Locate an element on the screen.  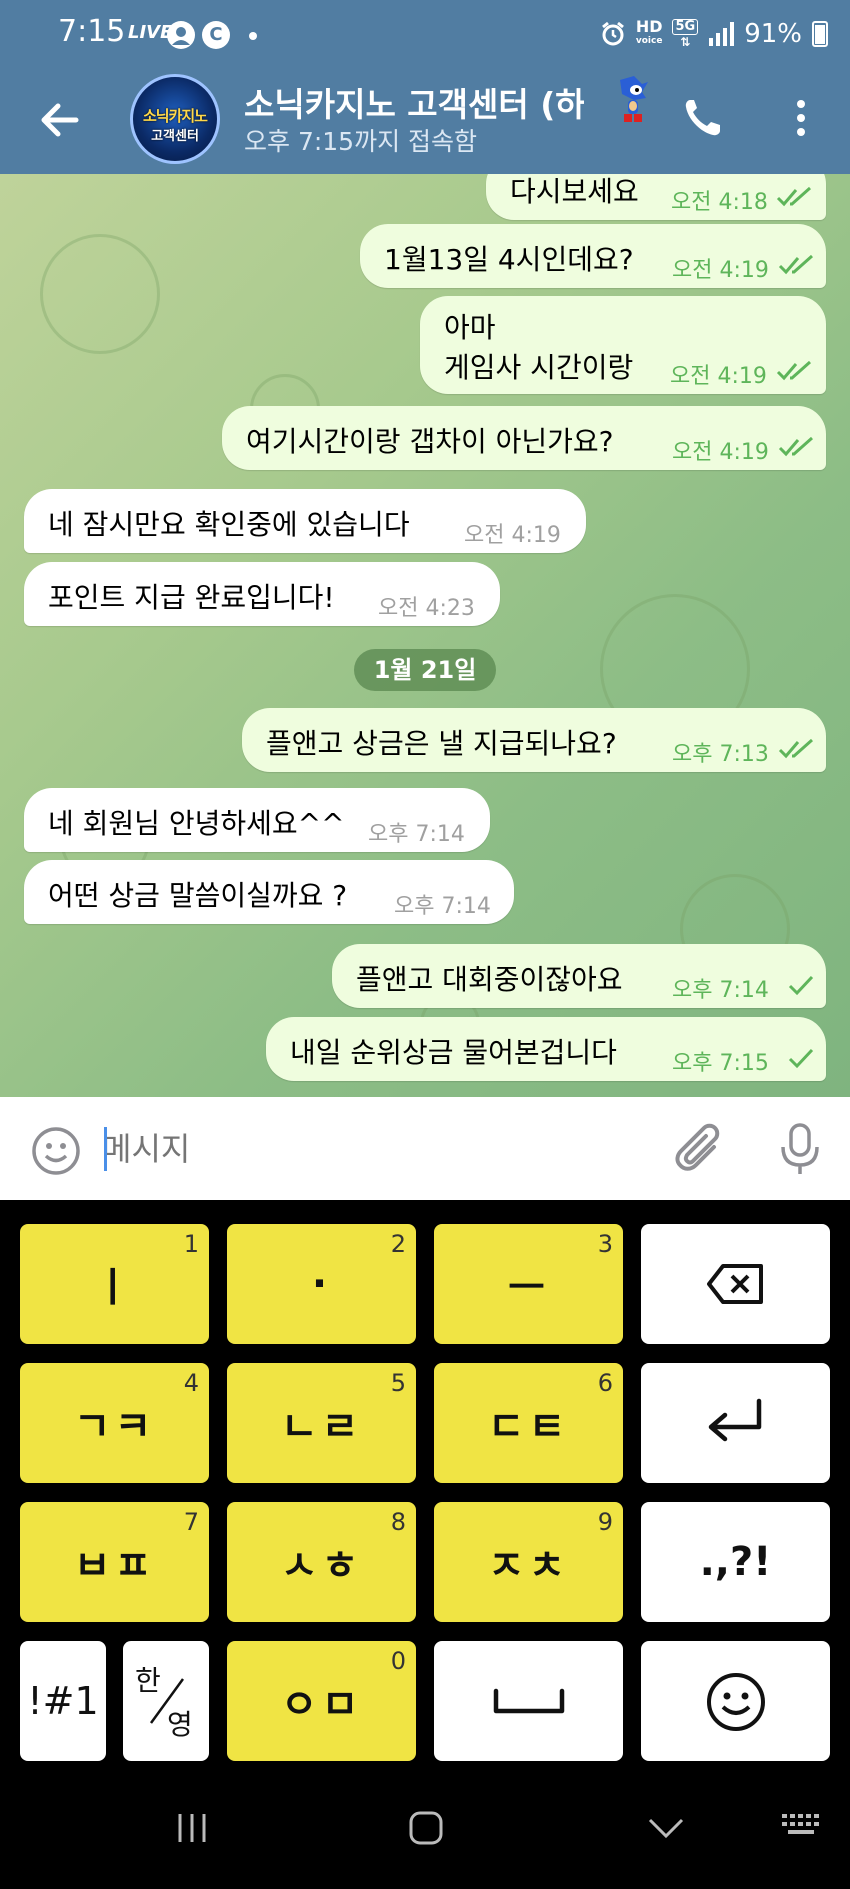
message-bubble-incoming: 어떤 상금 말씀이실까요 ? 오후 7:14 is located at coordinates (269, 892).